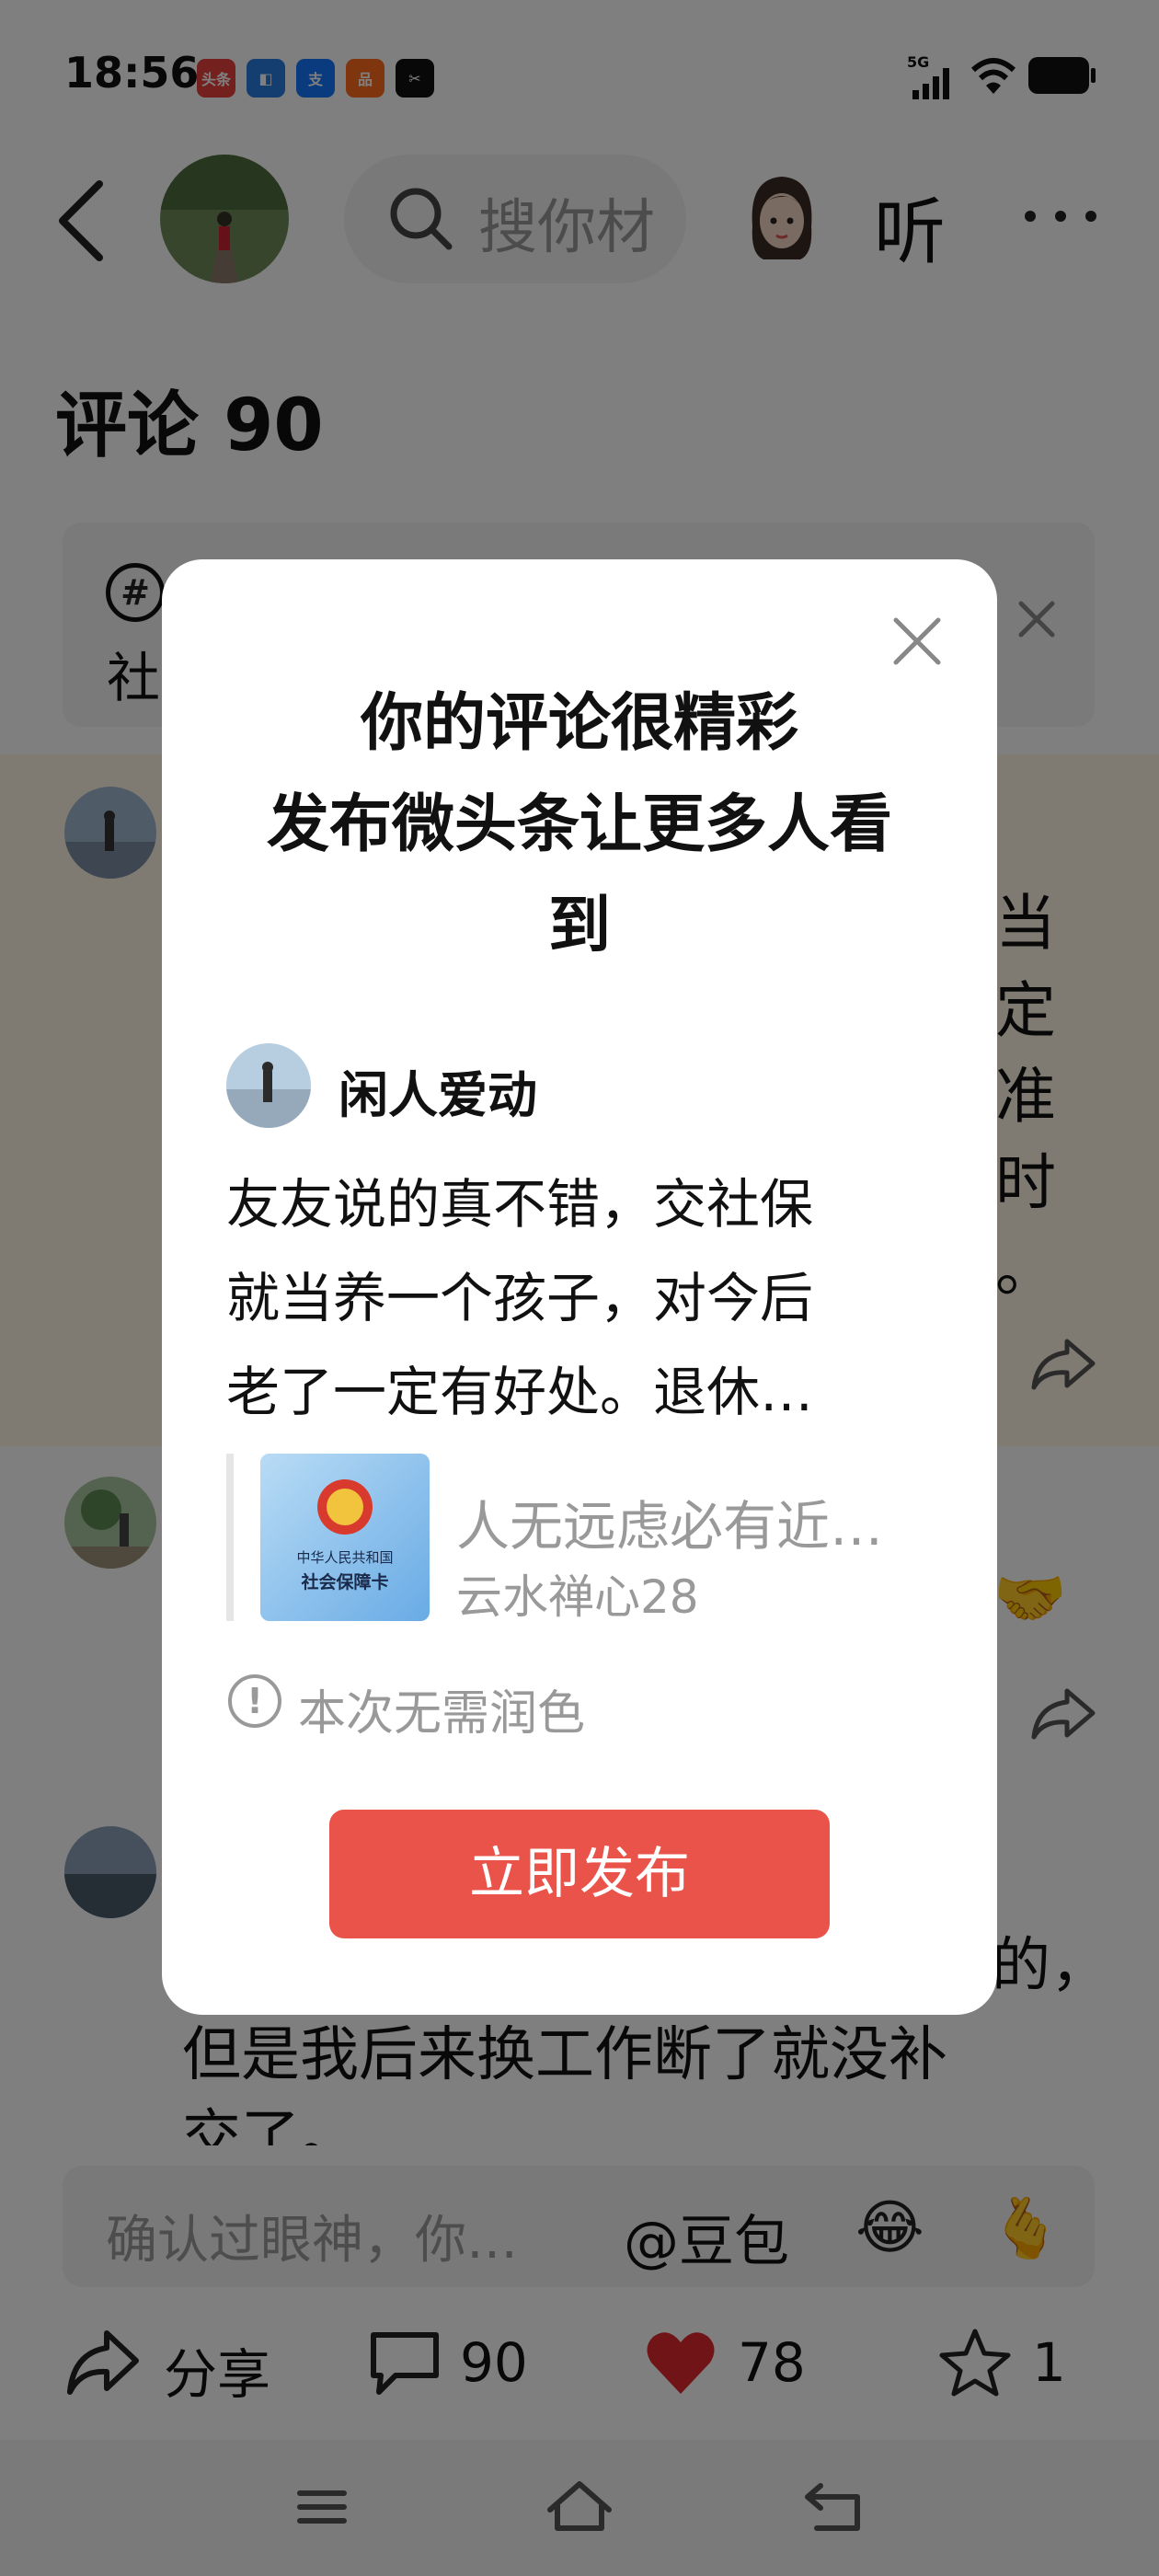 The image size is (1159, 2576). What do you see at coordinates (438, 1095) in the screenshot?
I see `author-name: 闲人爱动` at bounding box center [438, 1095].